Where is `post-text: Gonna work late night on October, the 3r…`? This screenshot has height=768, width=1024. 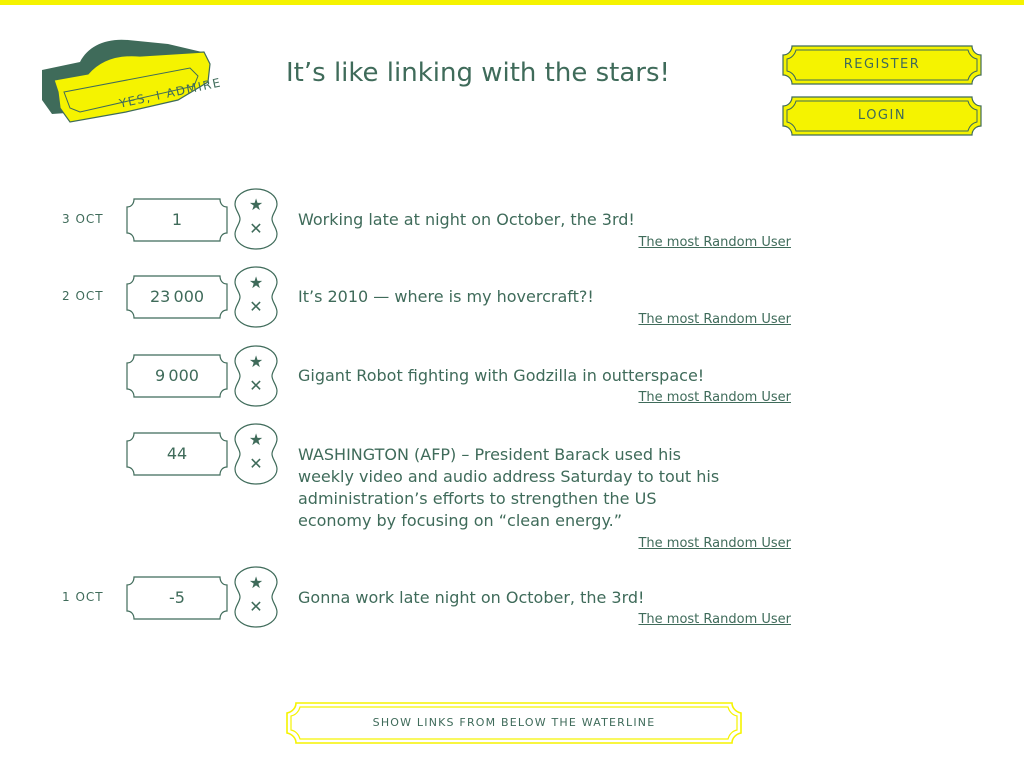 post-text: Gonna work late night on October, the 3r… is located at coordinates (471, 597).